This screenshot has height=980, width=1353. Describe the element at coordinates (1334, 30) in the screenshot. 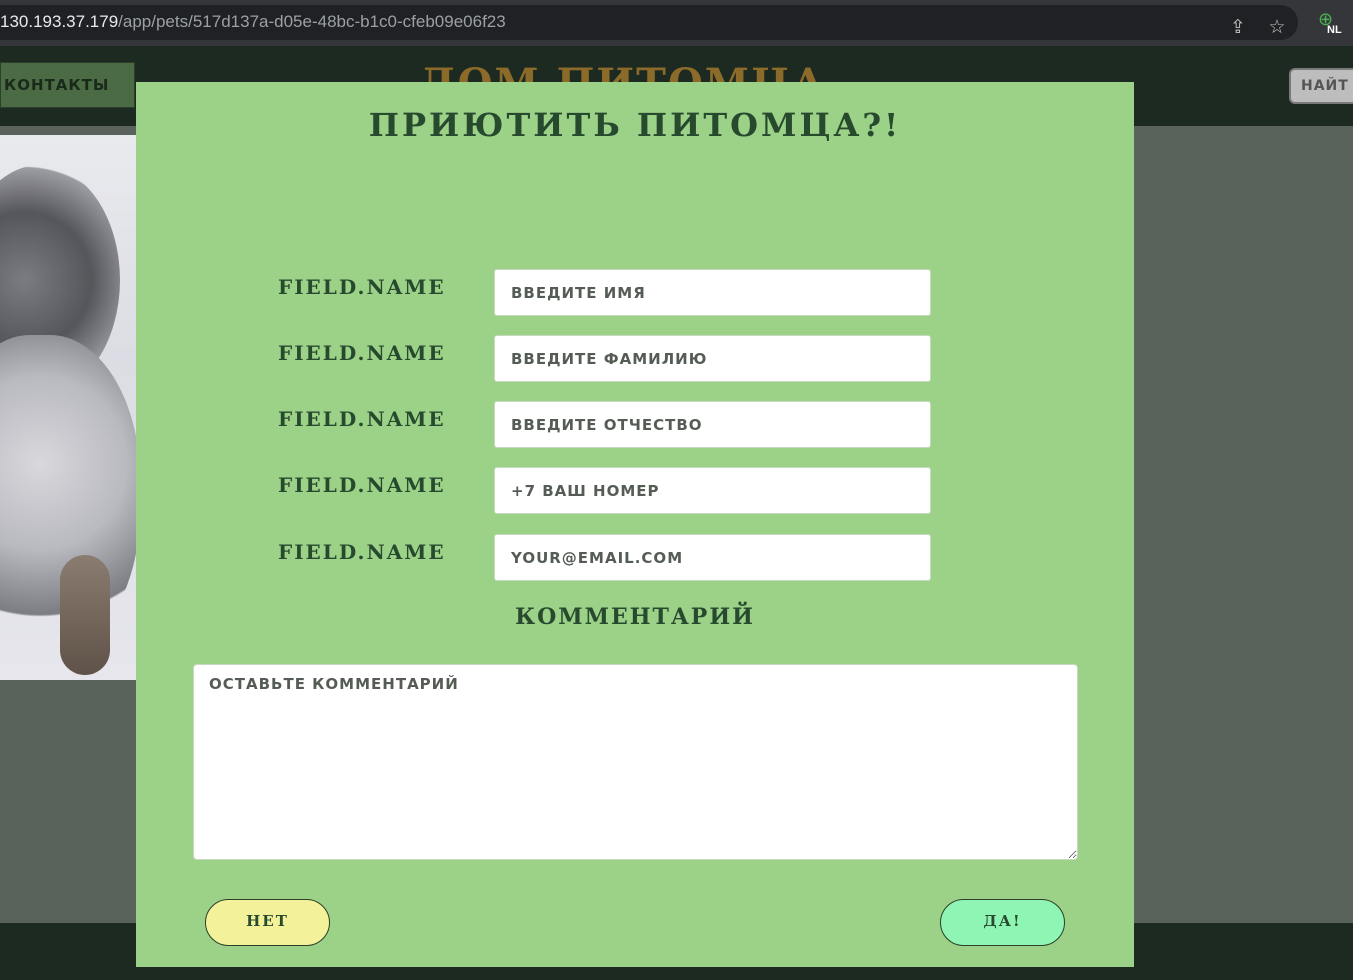

I see `extension-badge: NL` at that location.